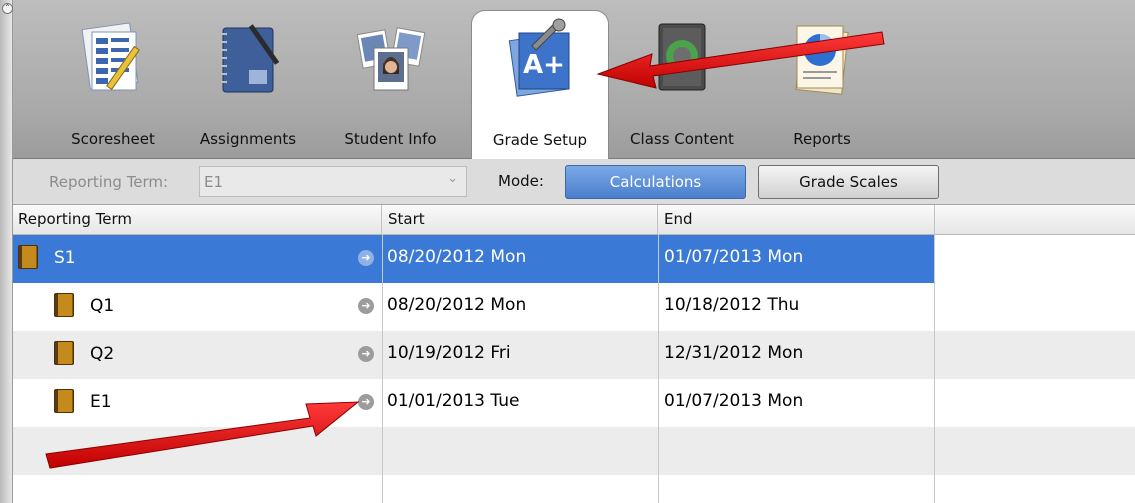 The height and width of the screenshot is (503, 1135). I want to click on chevron-down-icon: ⌄, so click(452, 178).